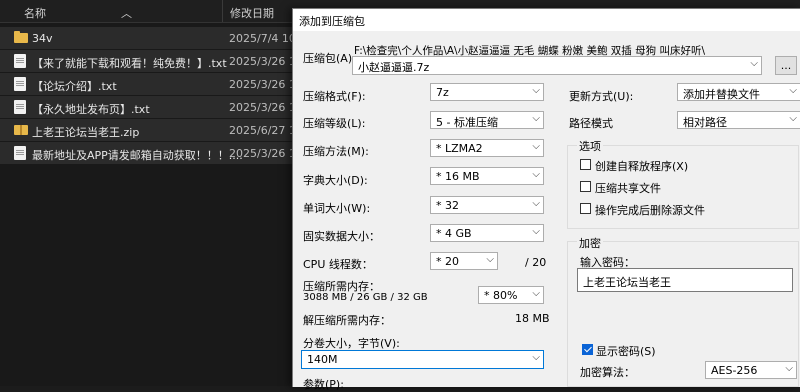 Image resolution: width=800 pixels, height=392 pixels. Describe the element at coordinates (126, 13) in the screenshot. I see `sort-up-icon: ︿` at that location.